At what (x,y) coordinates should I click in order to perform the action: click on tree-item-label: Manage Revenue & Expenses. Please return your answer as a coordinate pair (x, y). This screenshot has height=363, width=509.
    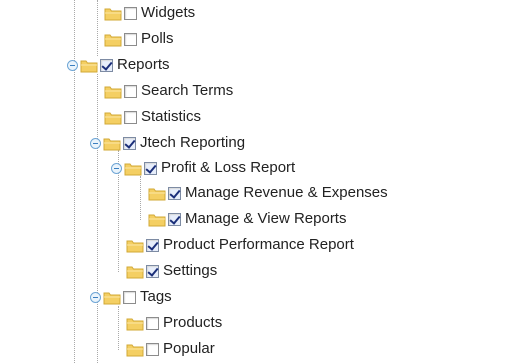
    Looking at the image, I should click on (286, 192).